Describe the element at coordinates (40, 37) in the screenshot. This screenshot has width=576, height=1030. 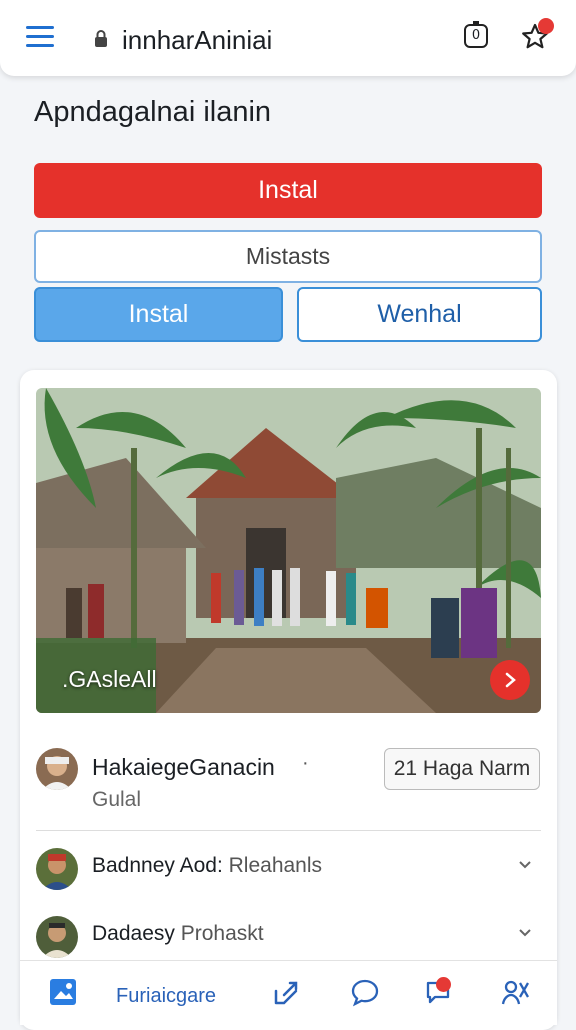
I see `menu-icon` at that location.